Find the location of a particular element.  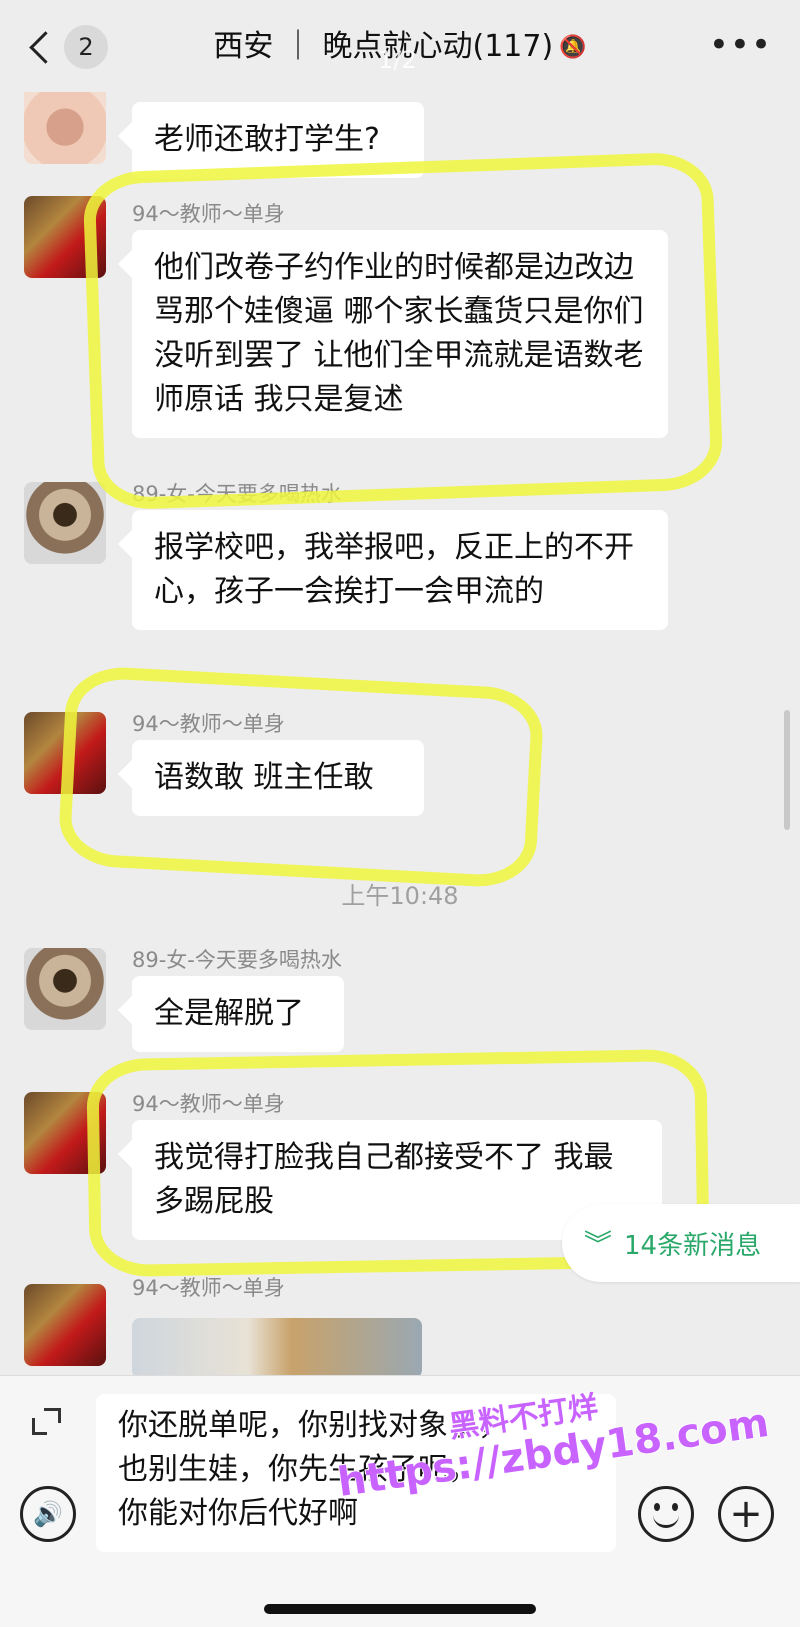

voice-icon: 🔊 is located at coordinates (48, 1514).